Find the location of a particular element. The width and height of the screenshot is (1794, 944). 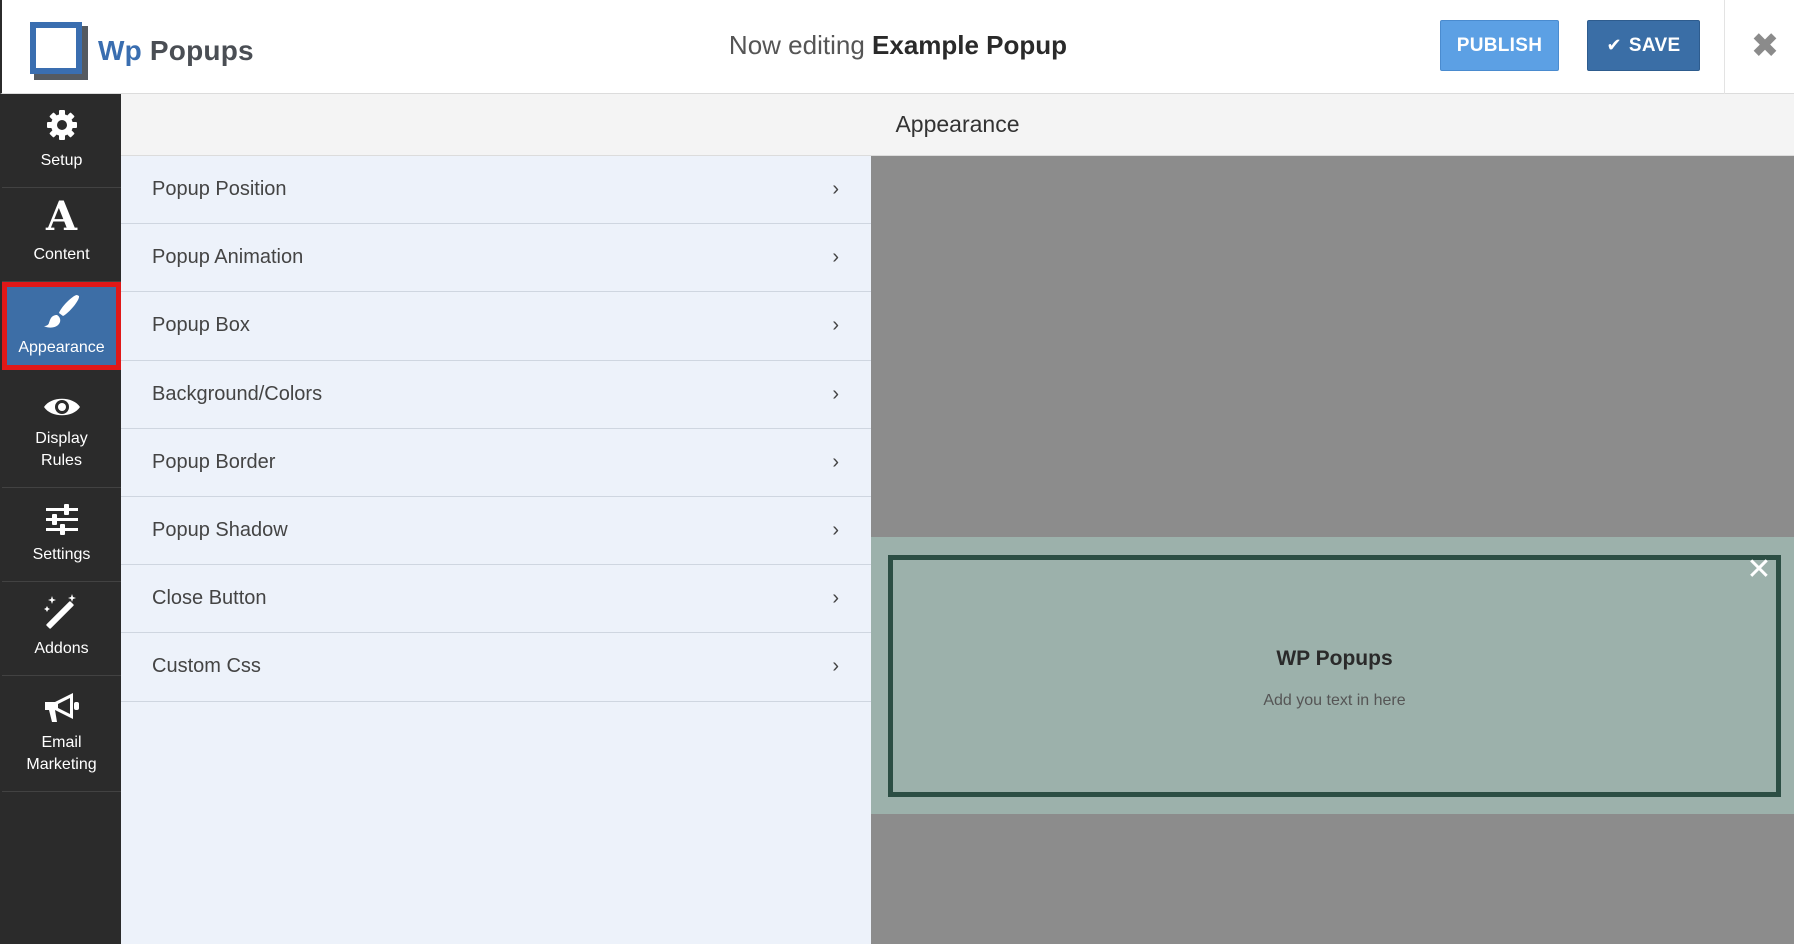

checkmark-icon: ✔ is located at coordinates (1614, 45).